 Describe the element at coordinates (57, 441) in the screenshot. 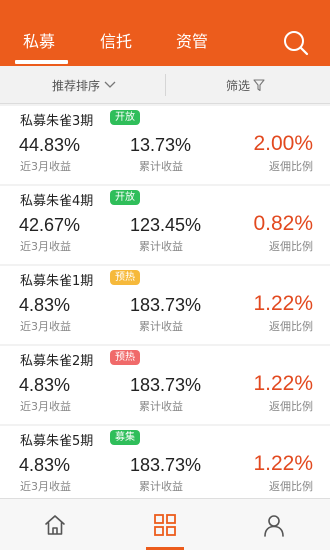

I see `product-name: 私募朱雀5期` at that location.